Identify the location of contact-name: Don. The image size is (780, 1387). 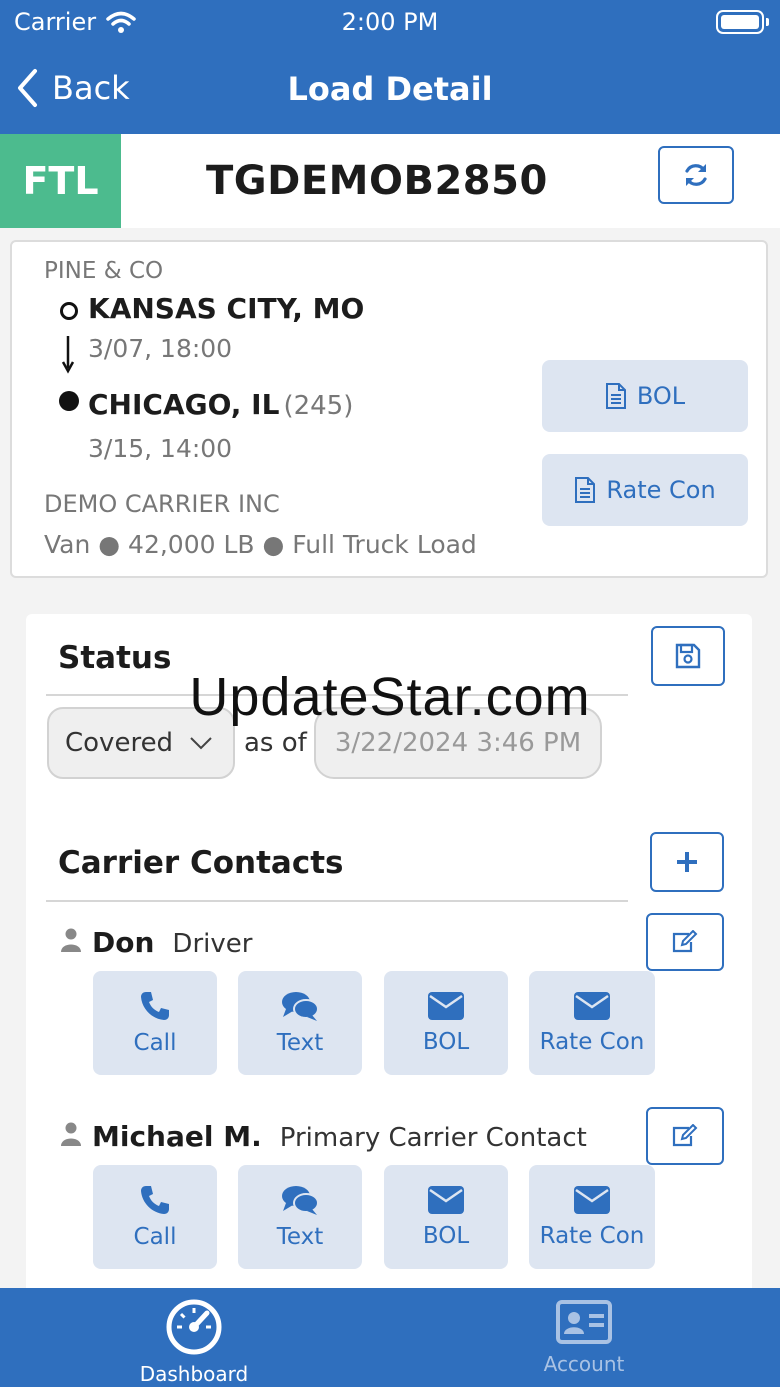
(123, 942).